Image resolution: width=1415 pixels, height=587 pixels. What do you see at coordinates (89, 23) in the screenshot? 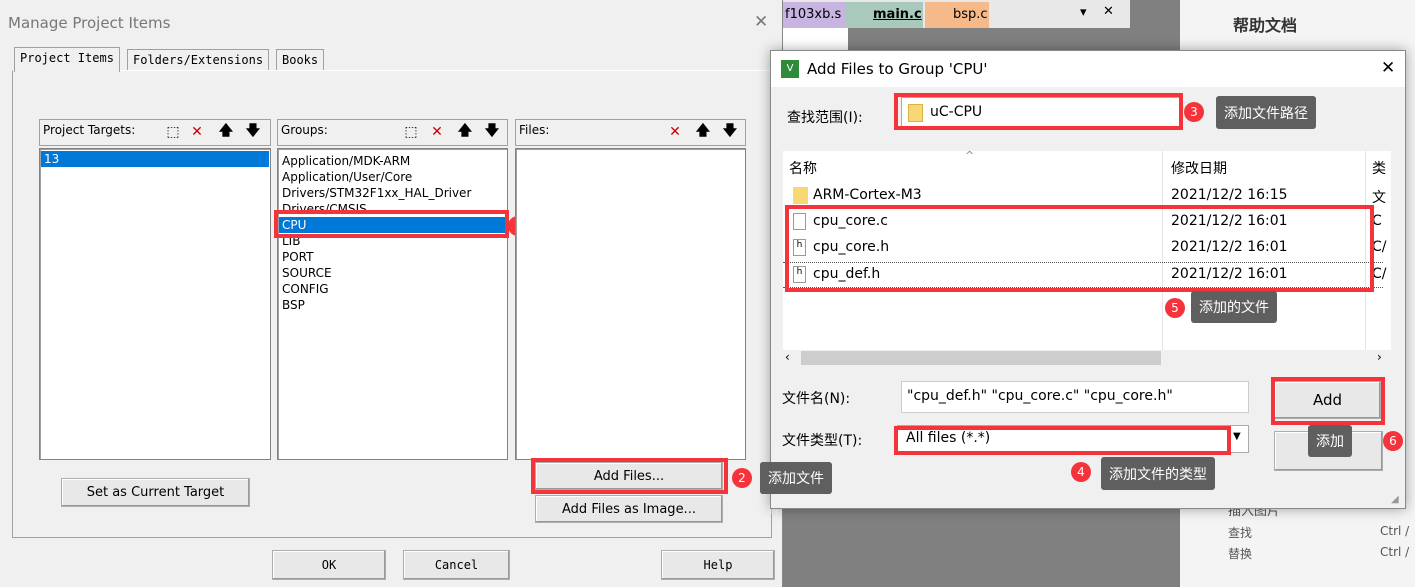
I see `dialog-title: Manage Project Items` at bounding box center [89, 23].